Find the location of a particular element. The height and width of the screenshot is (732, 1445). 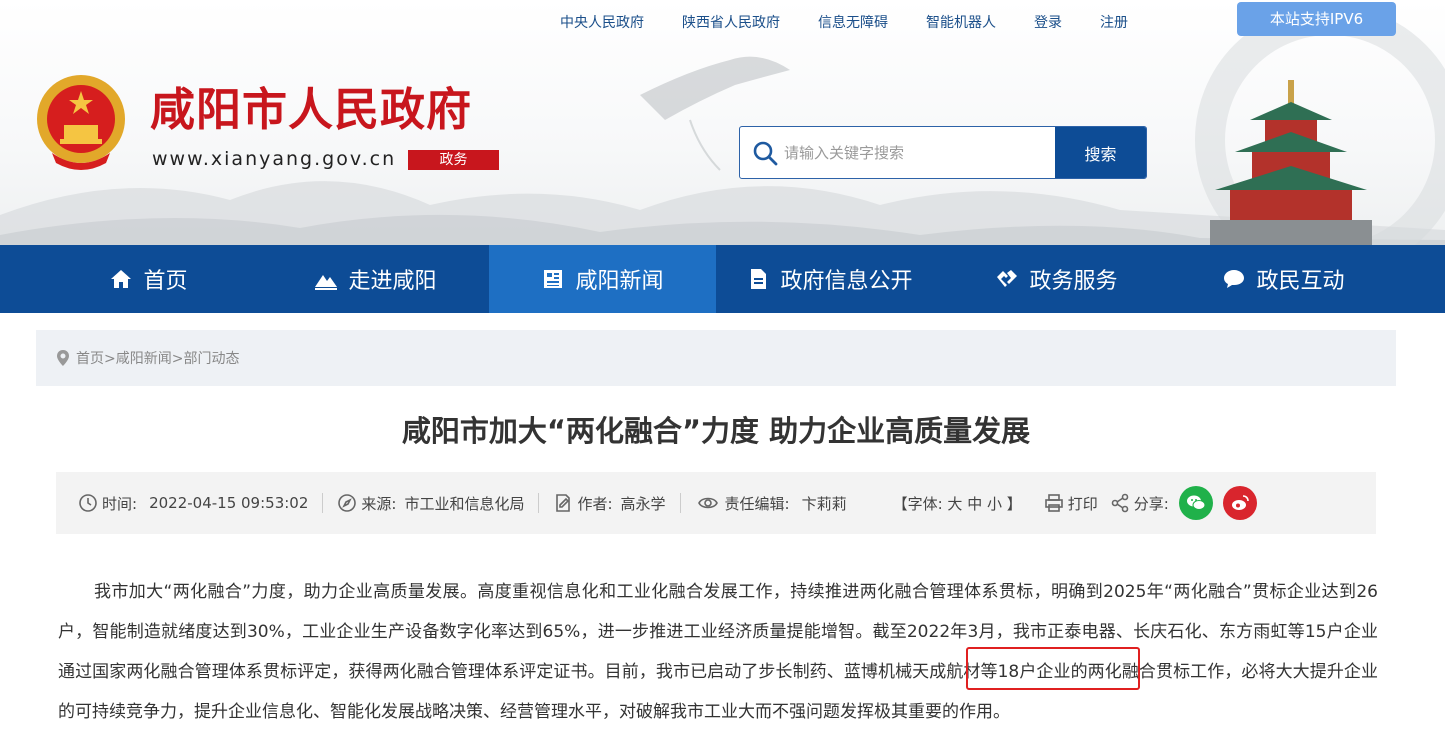

document-icon is located at coordinates (759, 279).